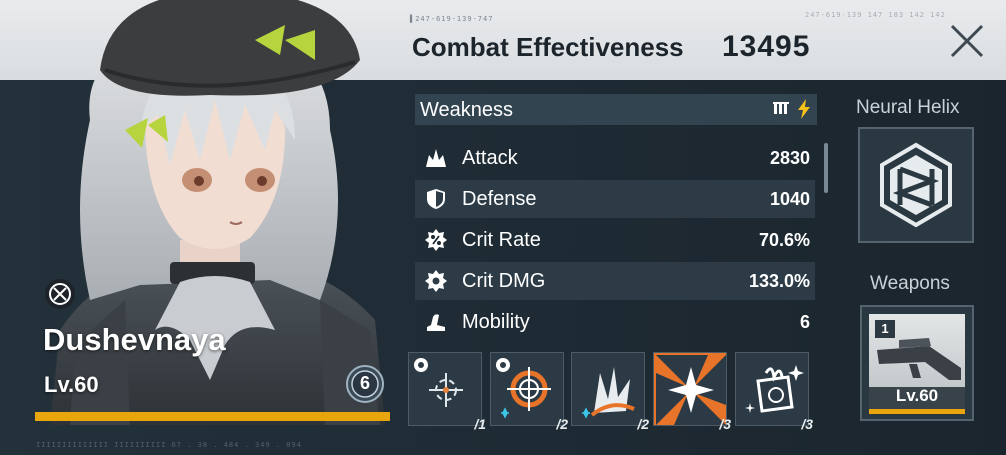  I want to click on weakness-label: Weakness, so click(467, 110).